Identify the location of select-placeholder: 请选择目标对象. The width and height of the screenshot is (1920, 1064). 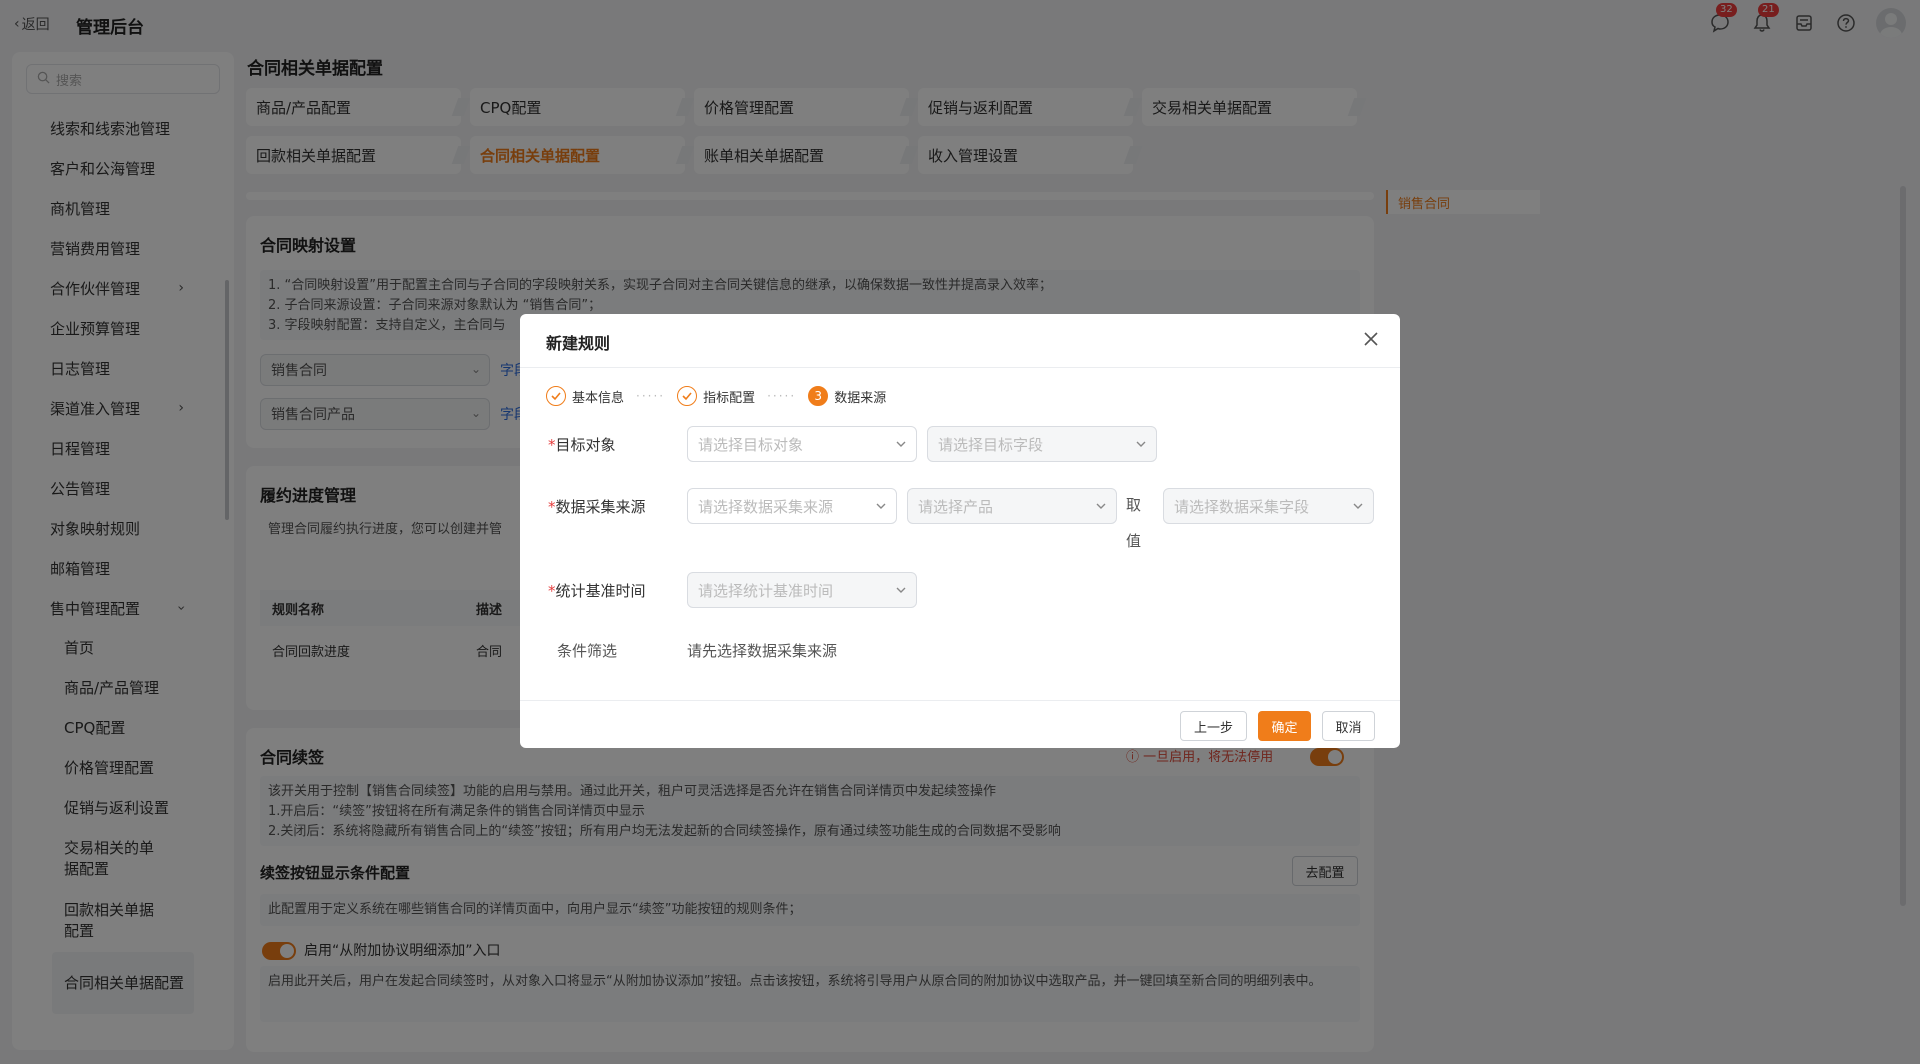
(751, 444).